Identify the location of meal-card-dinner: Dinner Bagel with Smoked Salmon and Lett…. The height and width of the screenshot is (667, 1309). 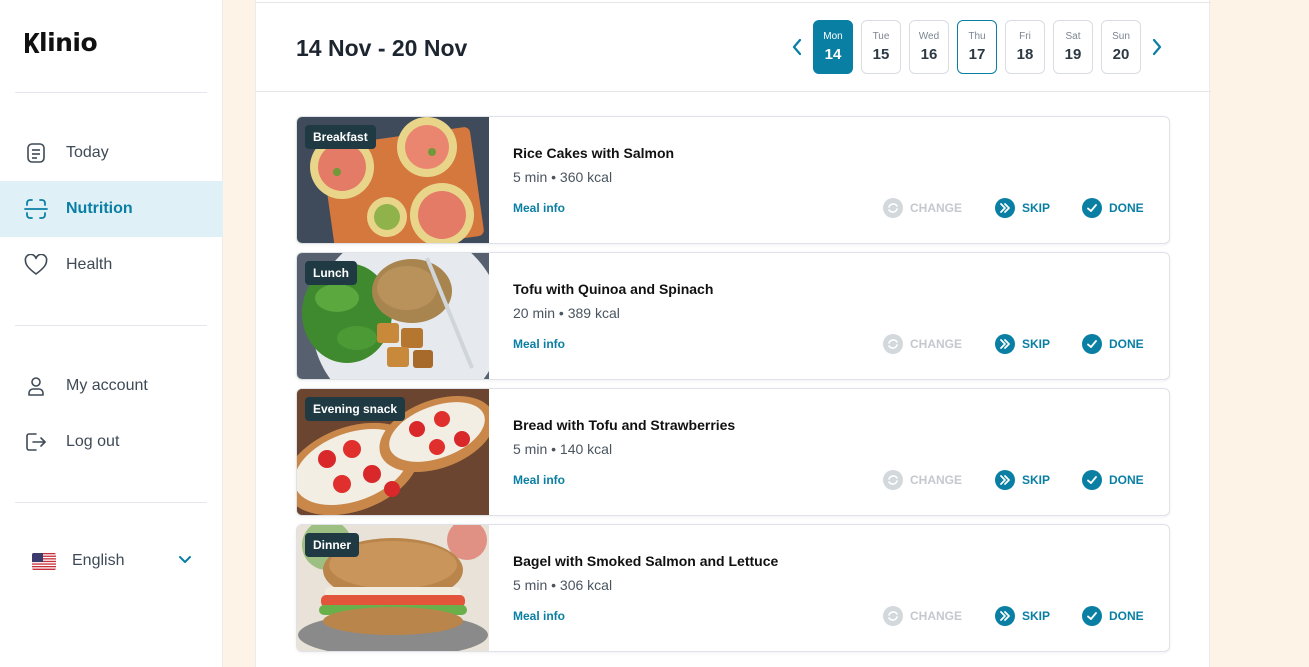
(733, 588).